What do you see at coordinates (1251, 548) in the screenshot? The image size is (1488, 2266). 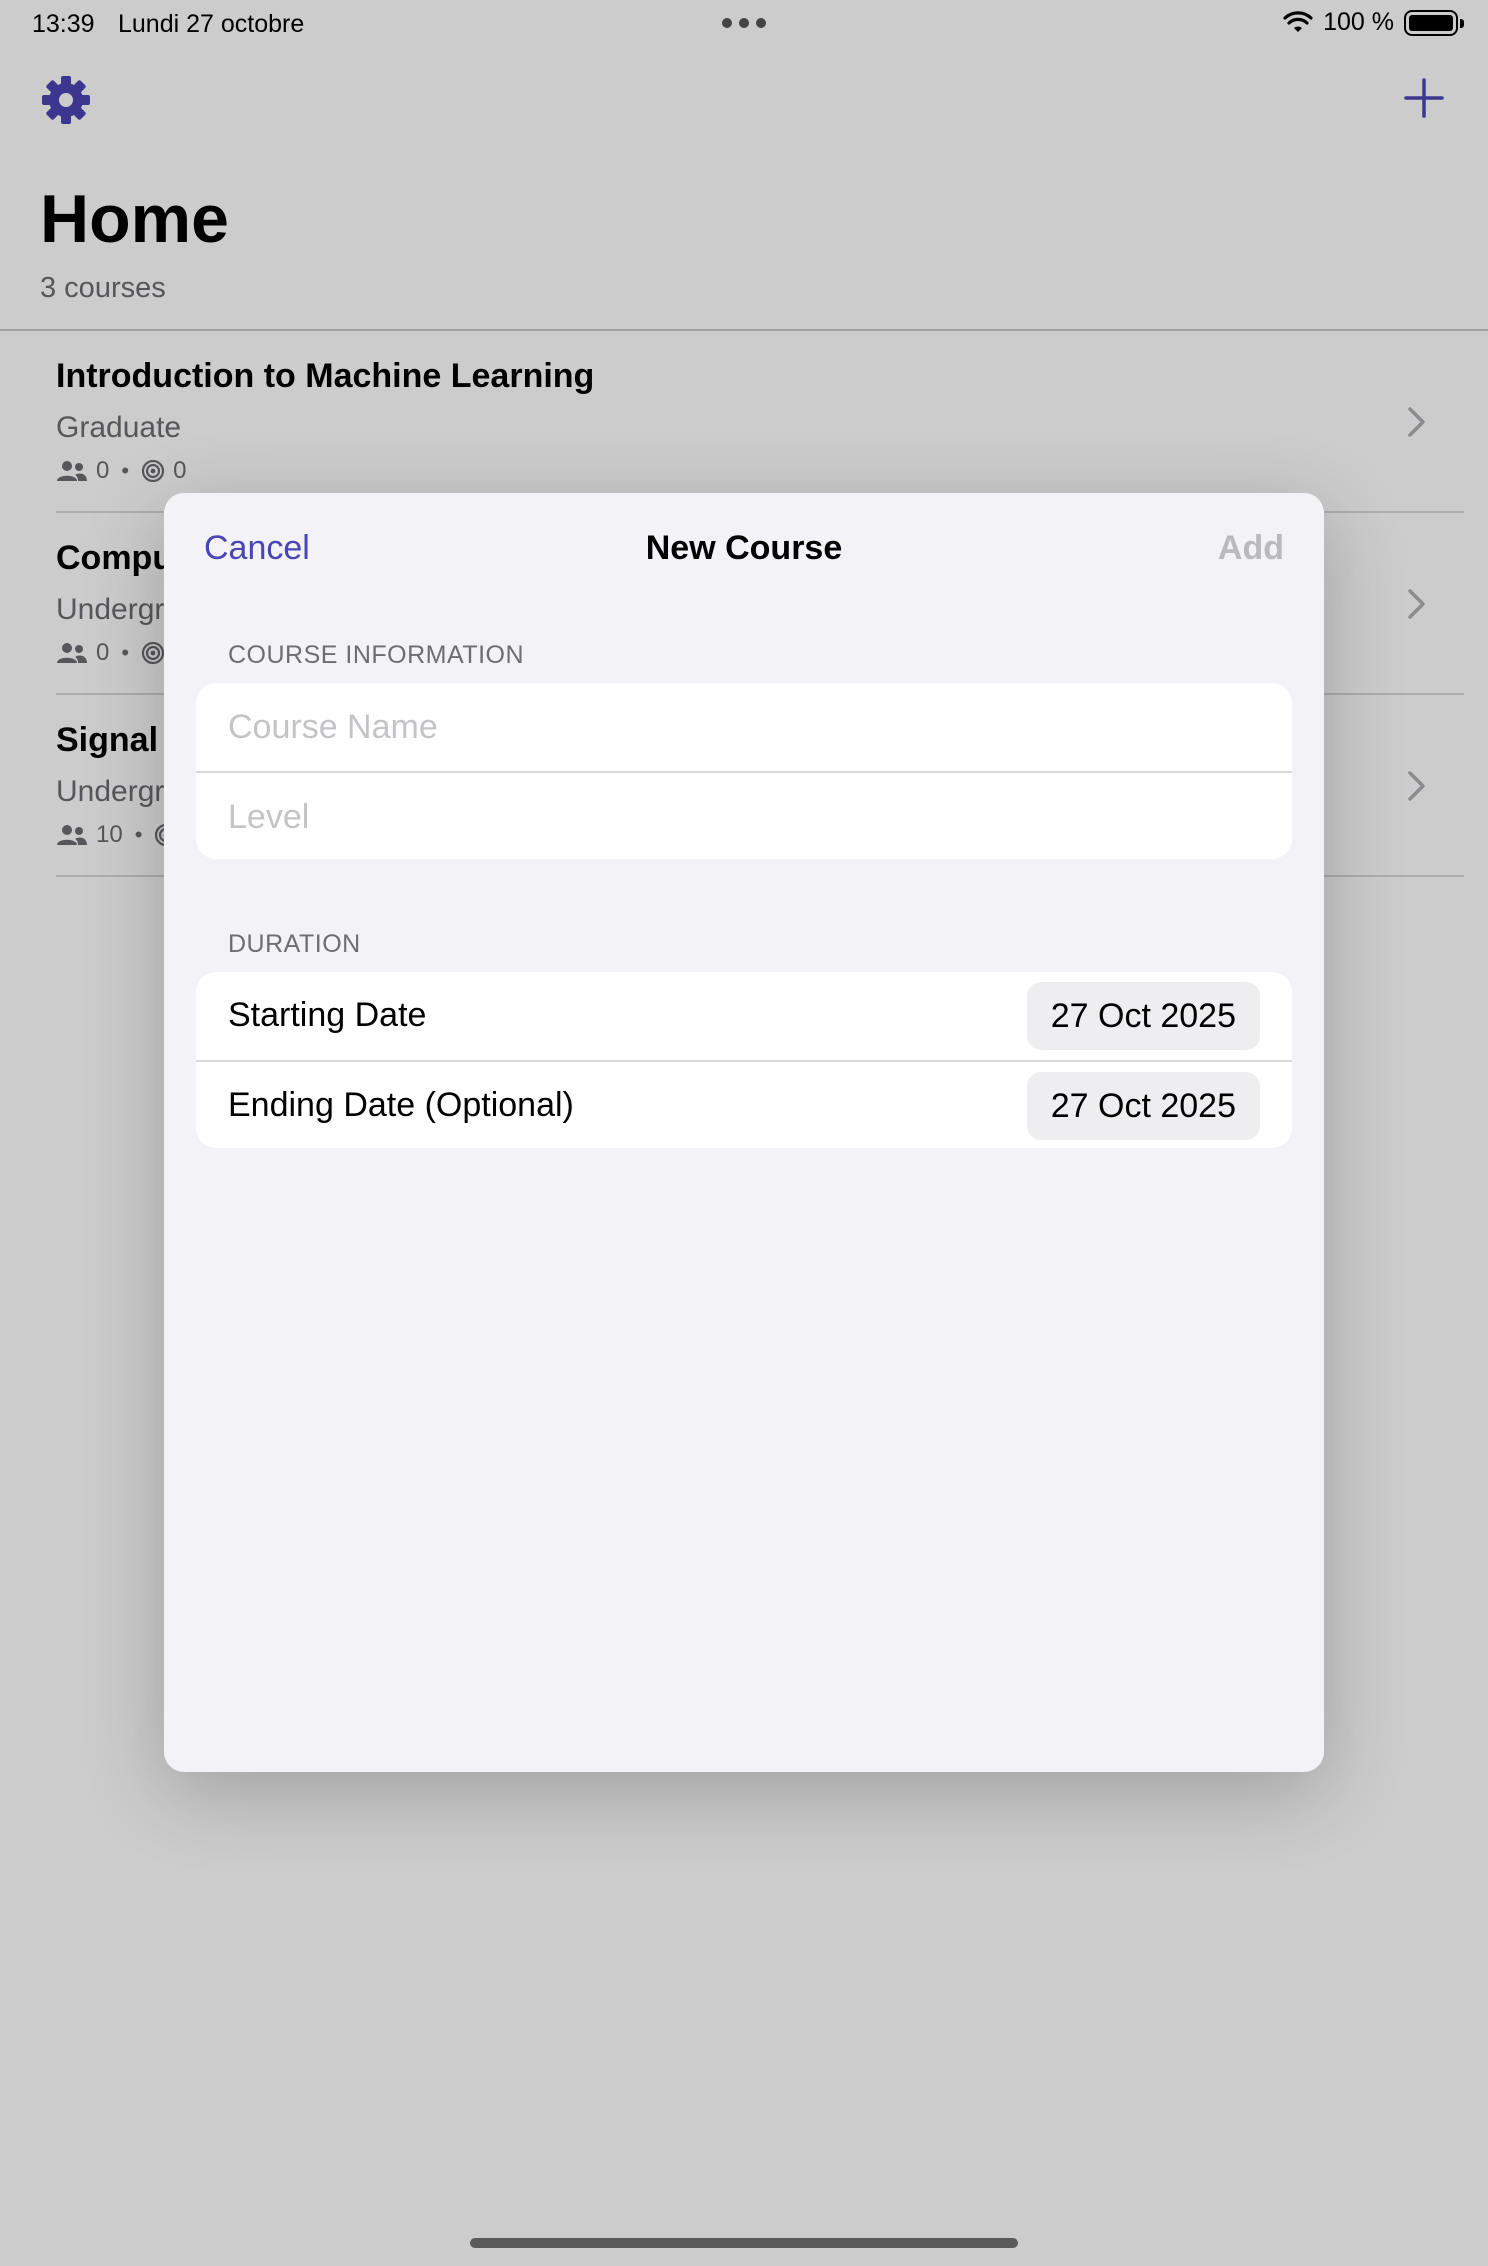 I see `add-button: Add` at bounding box center [1251, 548].